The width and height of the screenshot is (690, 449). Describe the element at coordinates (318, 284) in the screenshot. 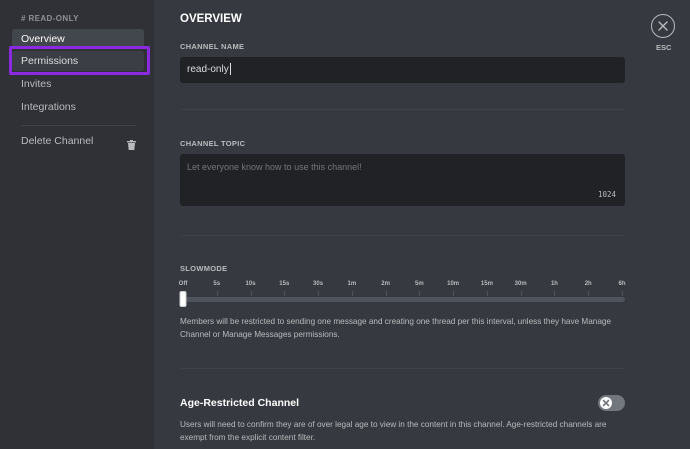

I see `slider-tick-label: 30s` at that location.